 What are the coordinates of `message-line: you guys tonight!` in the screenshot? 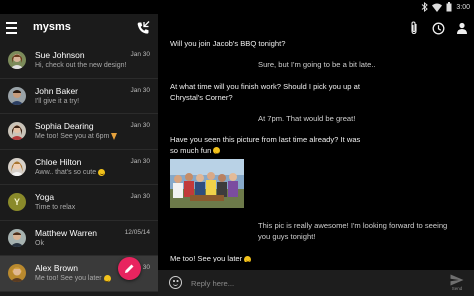 It's located at (287, 236).